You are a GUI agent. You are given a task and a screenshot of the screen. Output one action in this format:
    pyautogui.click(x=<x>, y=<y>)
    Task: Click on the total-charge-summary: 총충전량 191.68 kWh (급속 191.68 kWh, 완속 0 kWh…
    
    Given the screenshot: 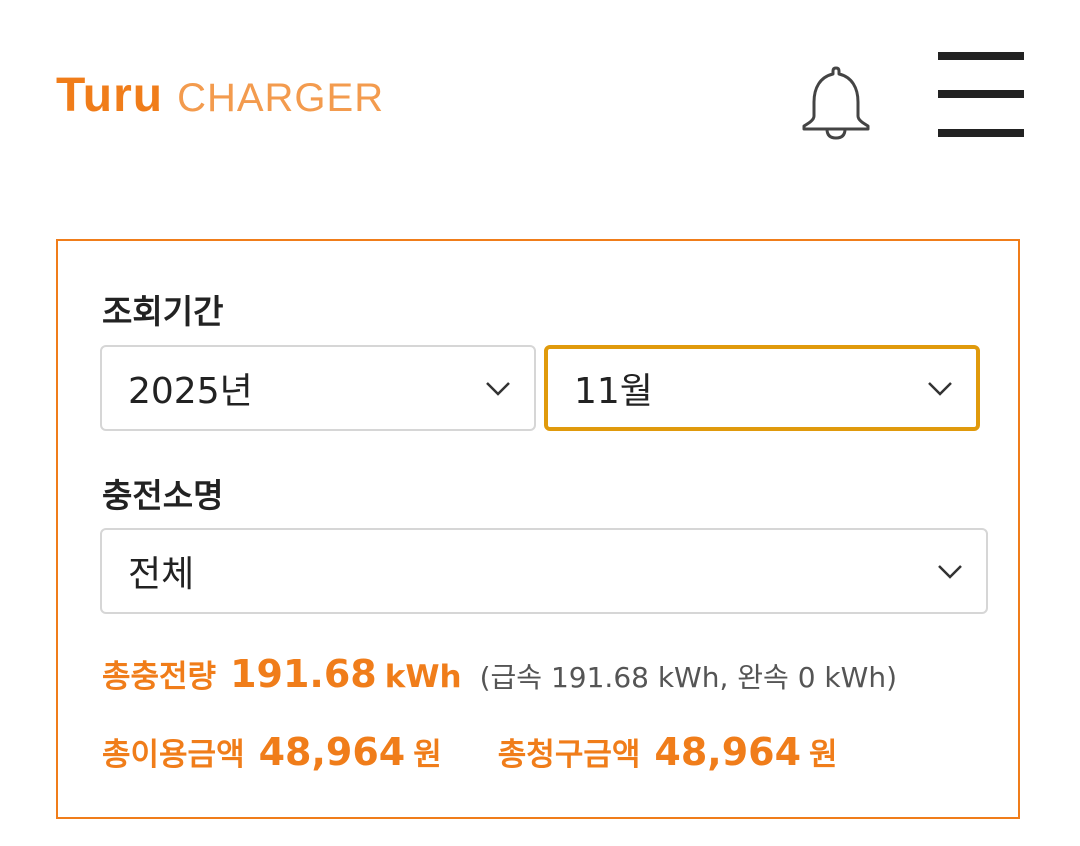 What is the action you would take?
    pyautogui.click(x=499, y=673)
    